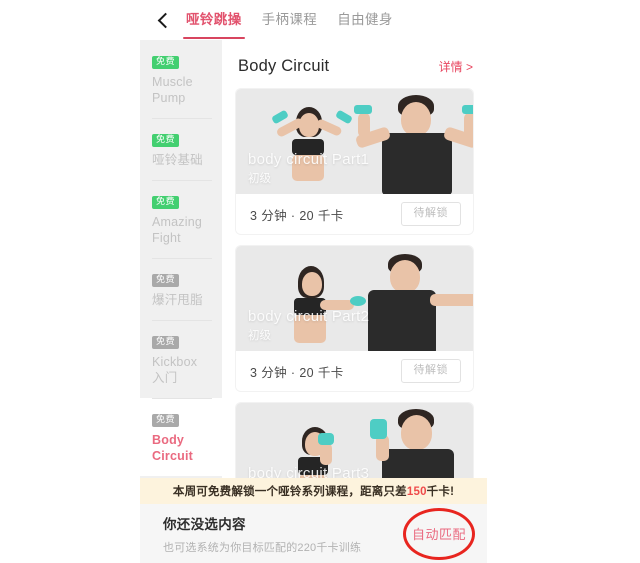 The width and height of the screenshot is (640, 563). I want to click on tab-handle-course: 手柄课程, so click(290, 20).